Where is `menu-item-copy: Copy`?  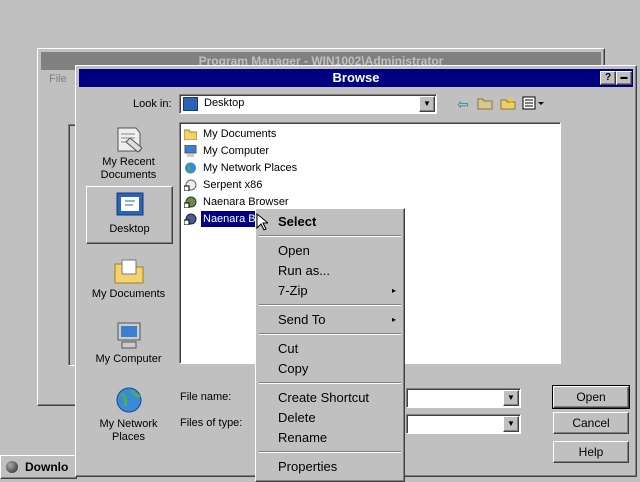 menu-item-copy: Copy is located at coordinates (293, 369).